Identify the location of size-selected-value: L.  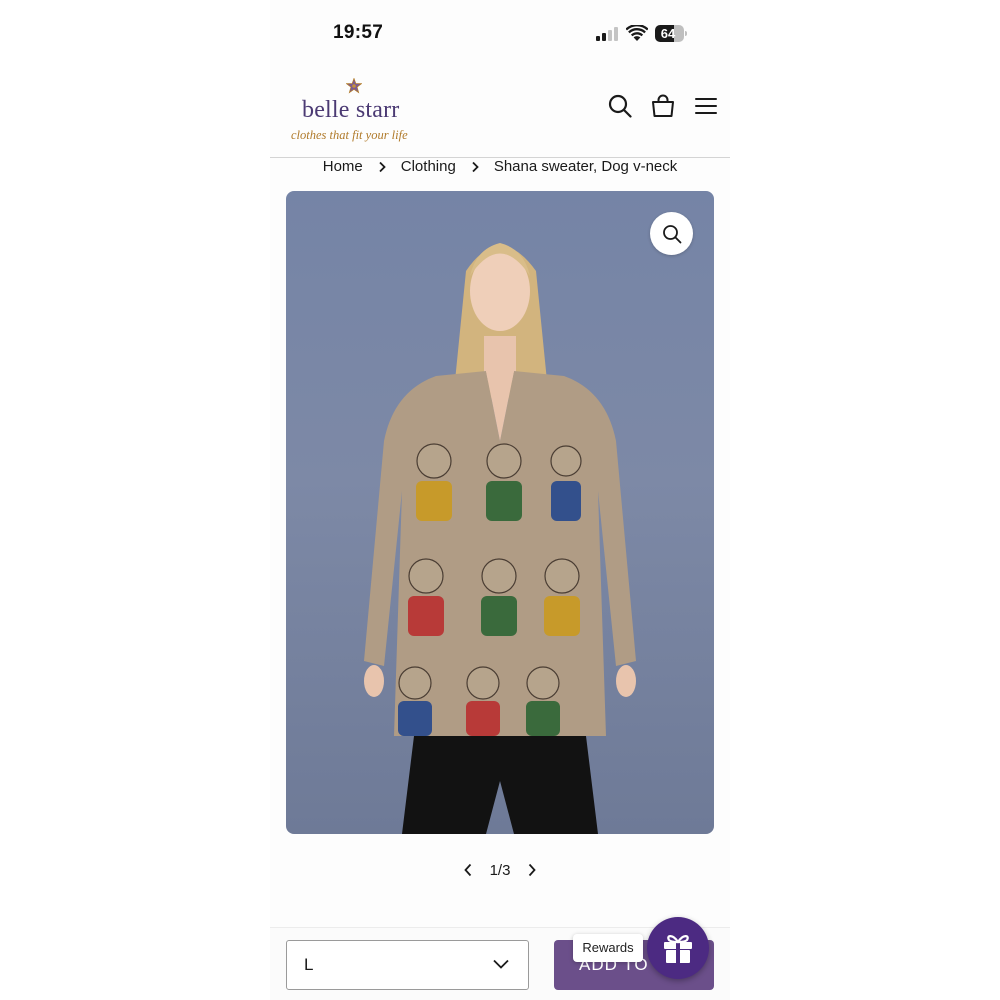
(309, 964).